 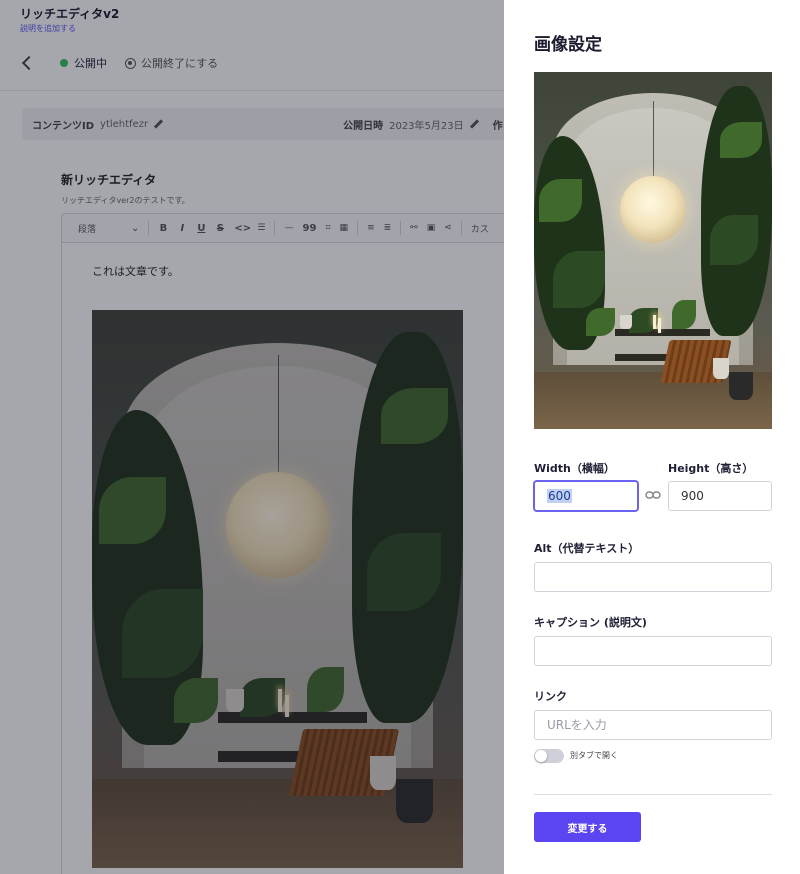 What do you see at coordinates (587, 827) in the screenshot?
I see `save-button: 変更する` at bounding box center [587, 827].